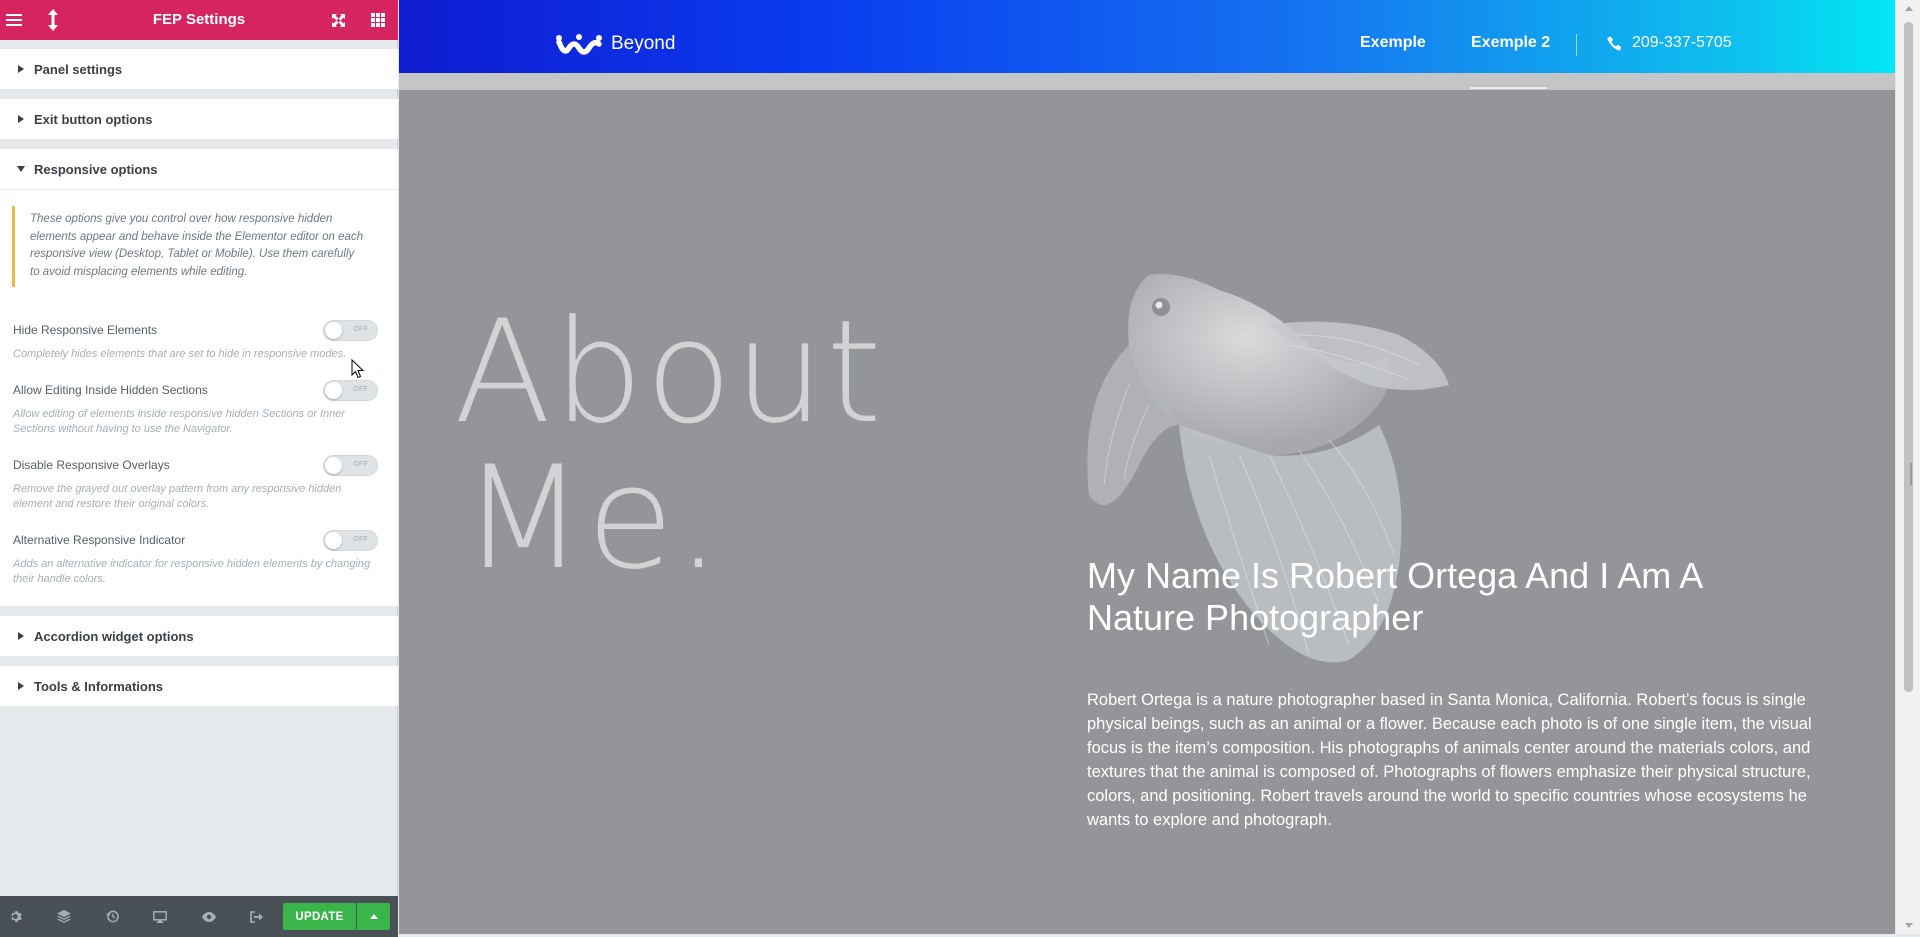  What do you see at coordinates (1147, 36) in the screenshot?
I see `site-header: Beyond Exemple Exemple 2 209-337-5705` at bounding box center [1147, 36].